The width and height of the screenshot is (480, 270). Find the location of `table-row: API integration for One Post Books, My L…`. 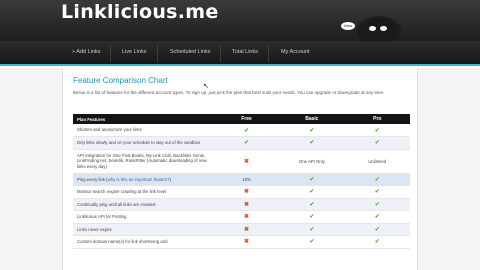

table-row: API integration for One Post Books, My L… is located at coordinates (241, 161).